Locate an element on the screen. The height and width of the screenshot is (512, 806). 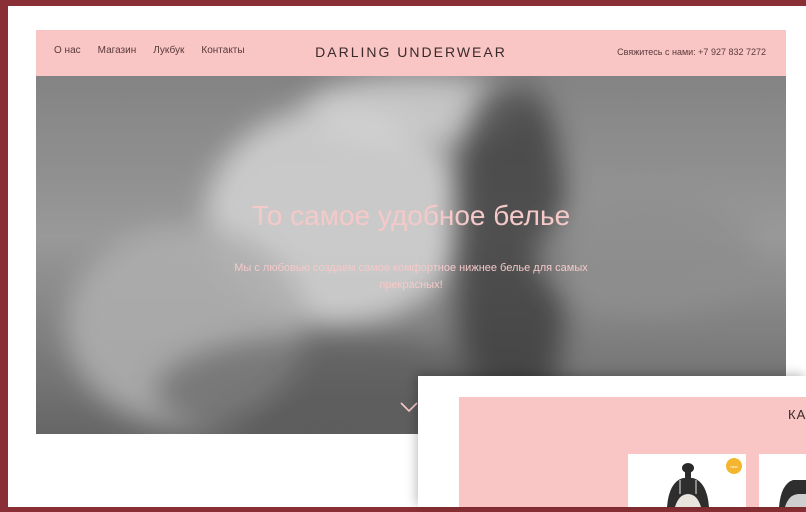
chevron-down-icon is located at coordinates (409, 407).